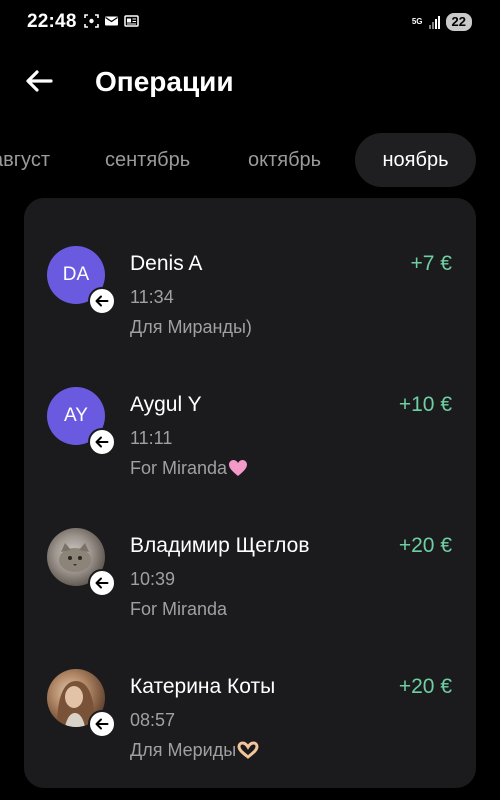 Image resolution: width=500 pixels, height=800 pixels. Describe the element at coordinates (153, 720) in the screenshot. I see `operation-time: 08:57` at that location.